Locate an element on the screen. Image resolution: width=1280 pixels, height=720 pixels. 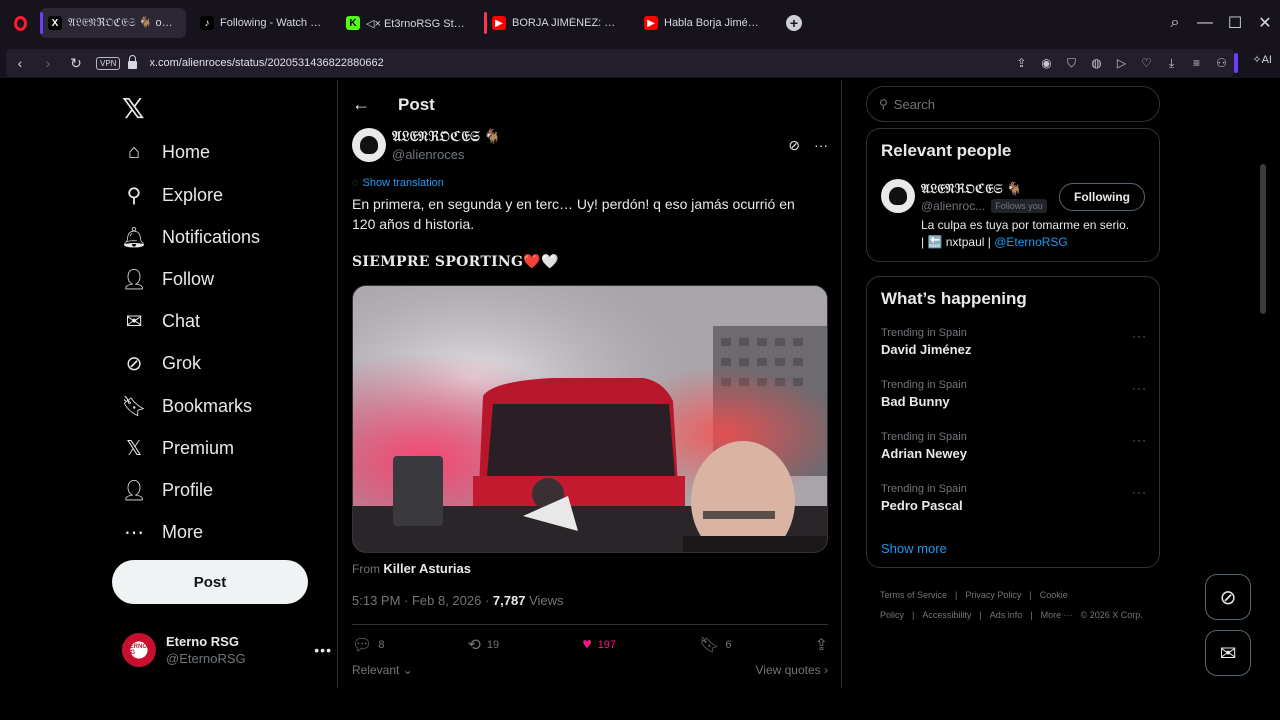
messages-float-button: ✉ is located at coordinates (1228, 653).